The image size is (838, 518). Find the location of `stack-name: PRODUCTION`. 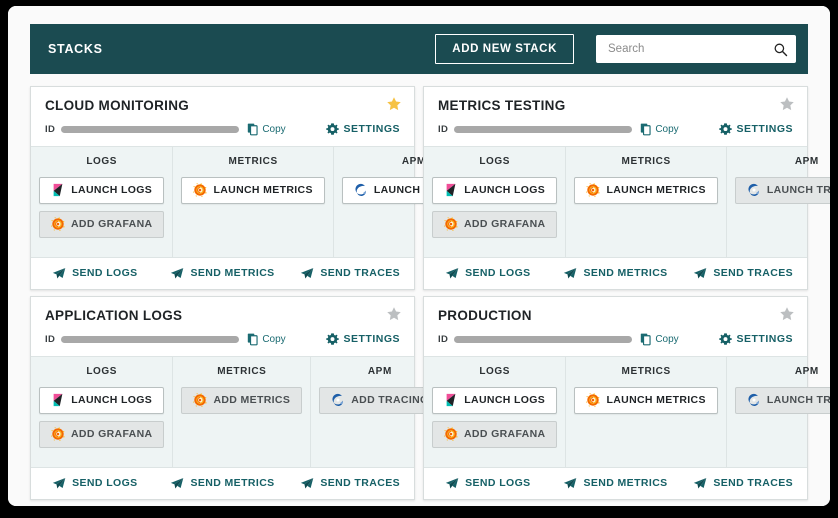

stack-name: PRODUCTION is located at coordinates (485, 315).